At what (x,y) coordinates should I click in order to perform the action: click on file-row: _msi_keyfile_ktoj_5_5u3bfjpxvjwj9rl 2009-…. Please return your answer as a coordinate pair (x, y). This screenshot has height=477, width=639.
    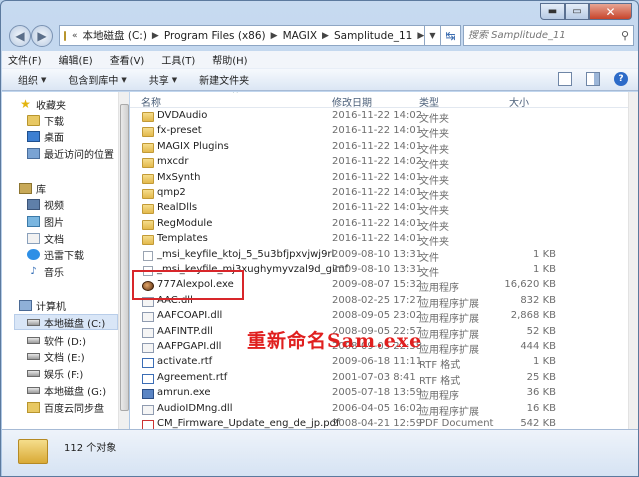
    Looking at the image, I should click on (379, 256).